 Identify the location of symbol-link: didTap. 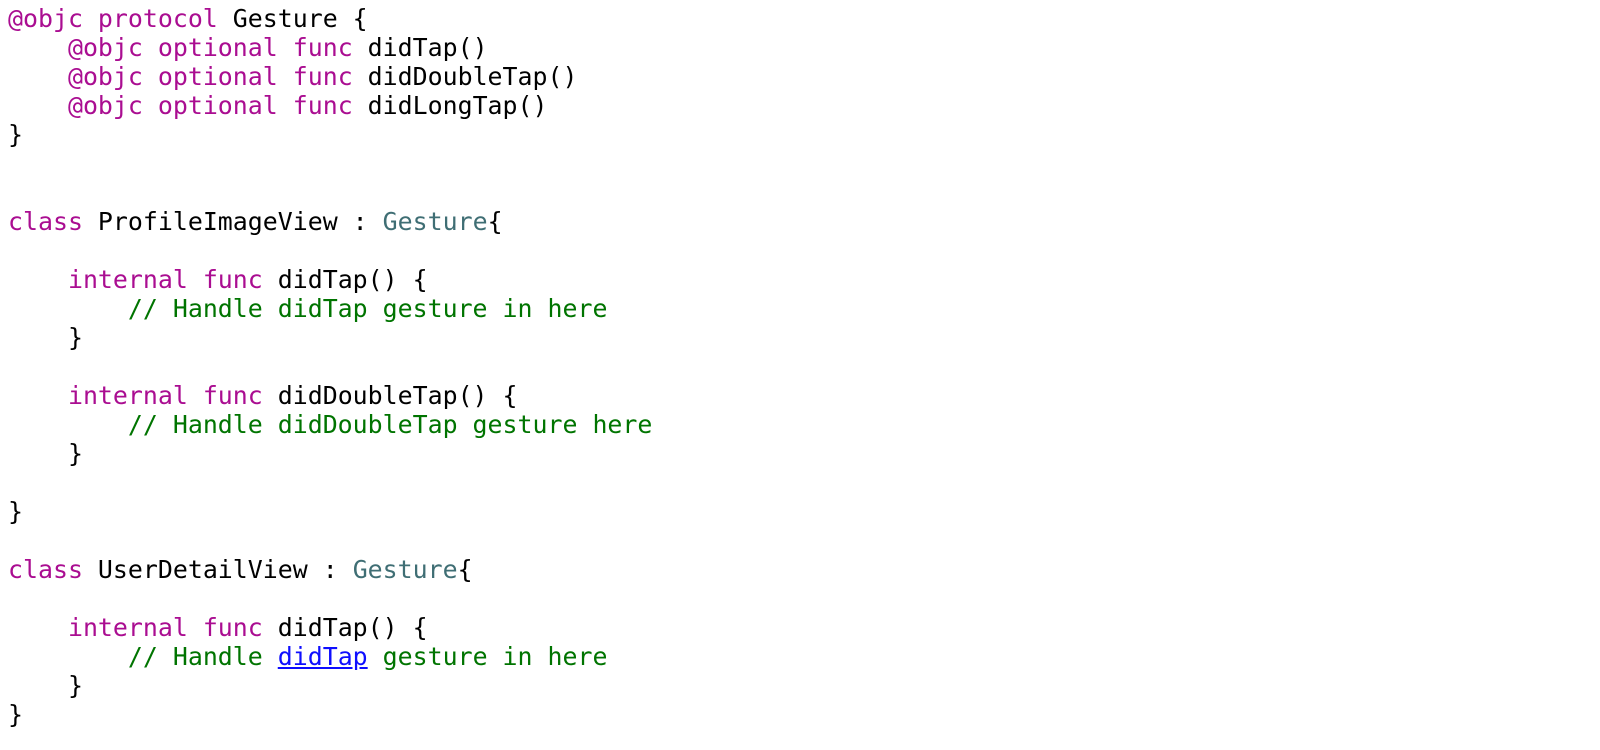
(323, 656).